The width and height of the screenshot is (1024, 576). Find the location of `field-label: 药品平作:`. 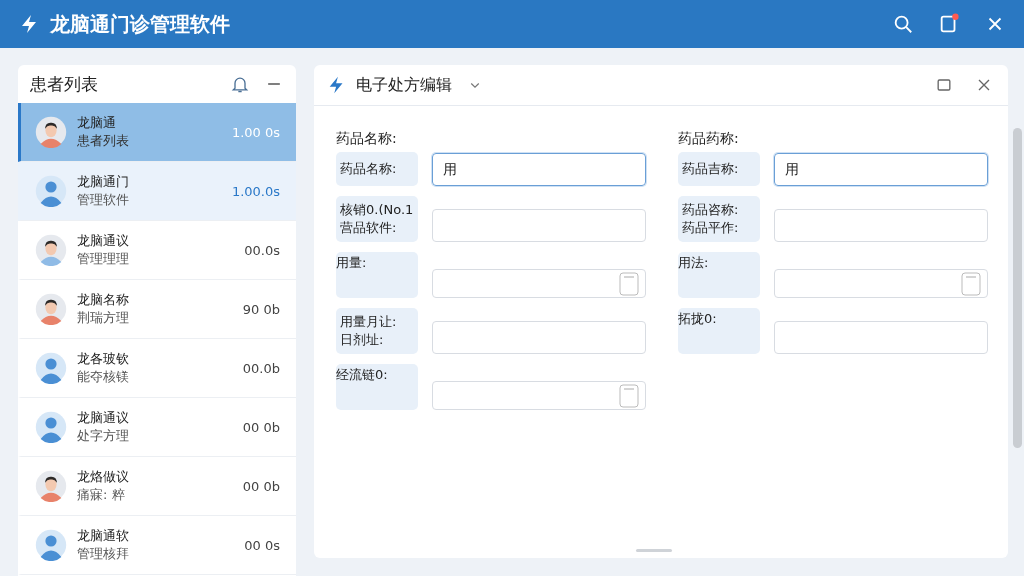

field-label: 药品平作: is located at coordinates (711, 228).